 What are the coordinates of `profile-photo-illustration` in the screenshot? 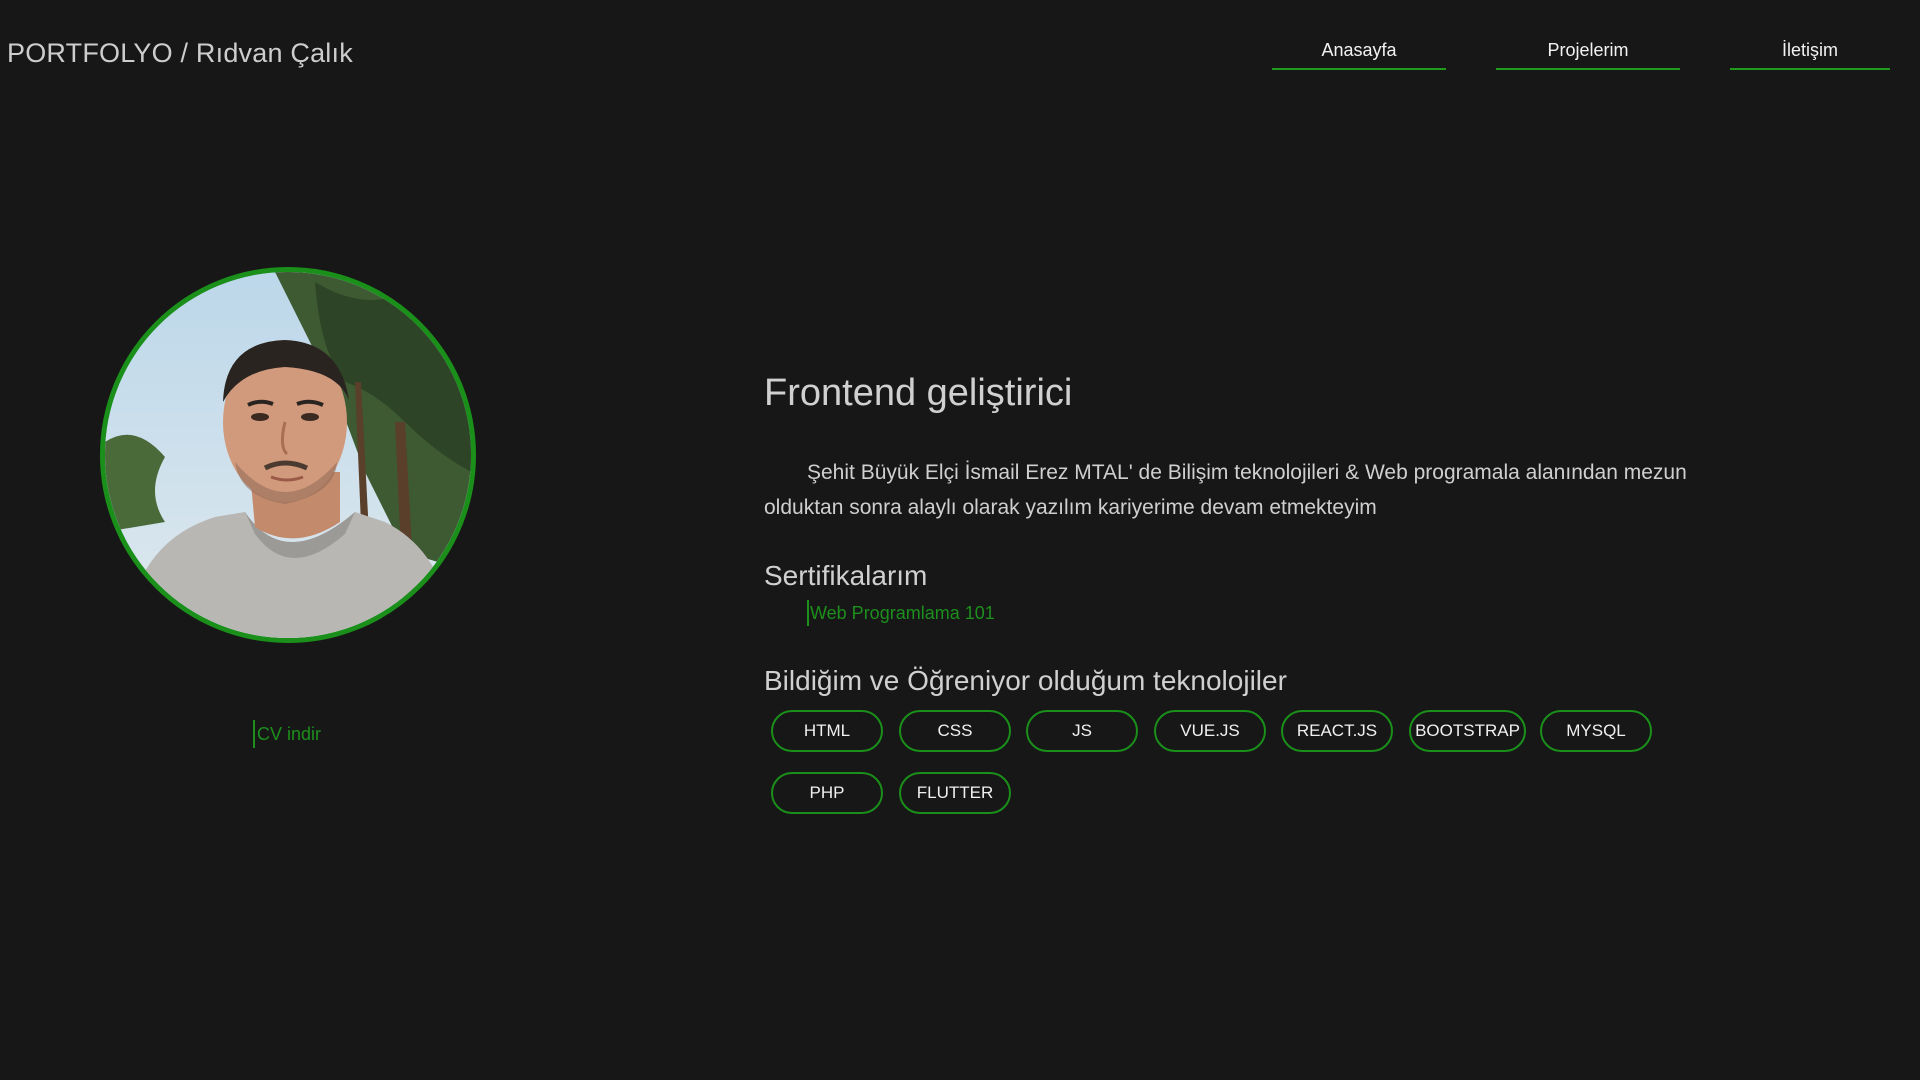 It's located at (288, 455).